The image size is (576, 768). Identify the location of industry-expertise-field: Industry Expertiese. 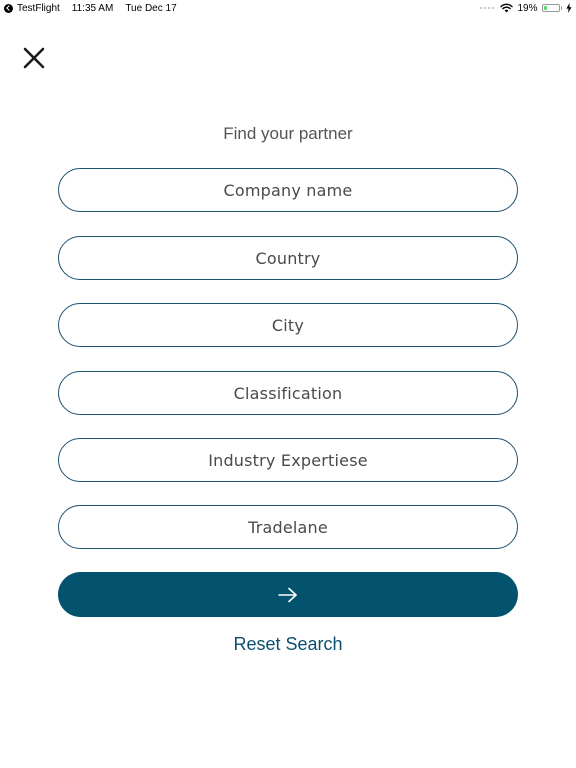
(288, 460).